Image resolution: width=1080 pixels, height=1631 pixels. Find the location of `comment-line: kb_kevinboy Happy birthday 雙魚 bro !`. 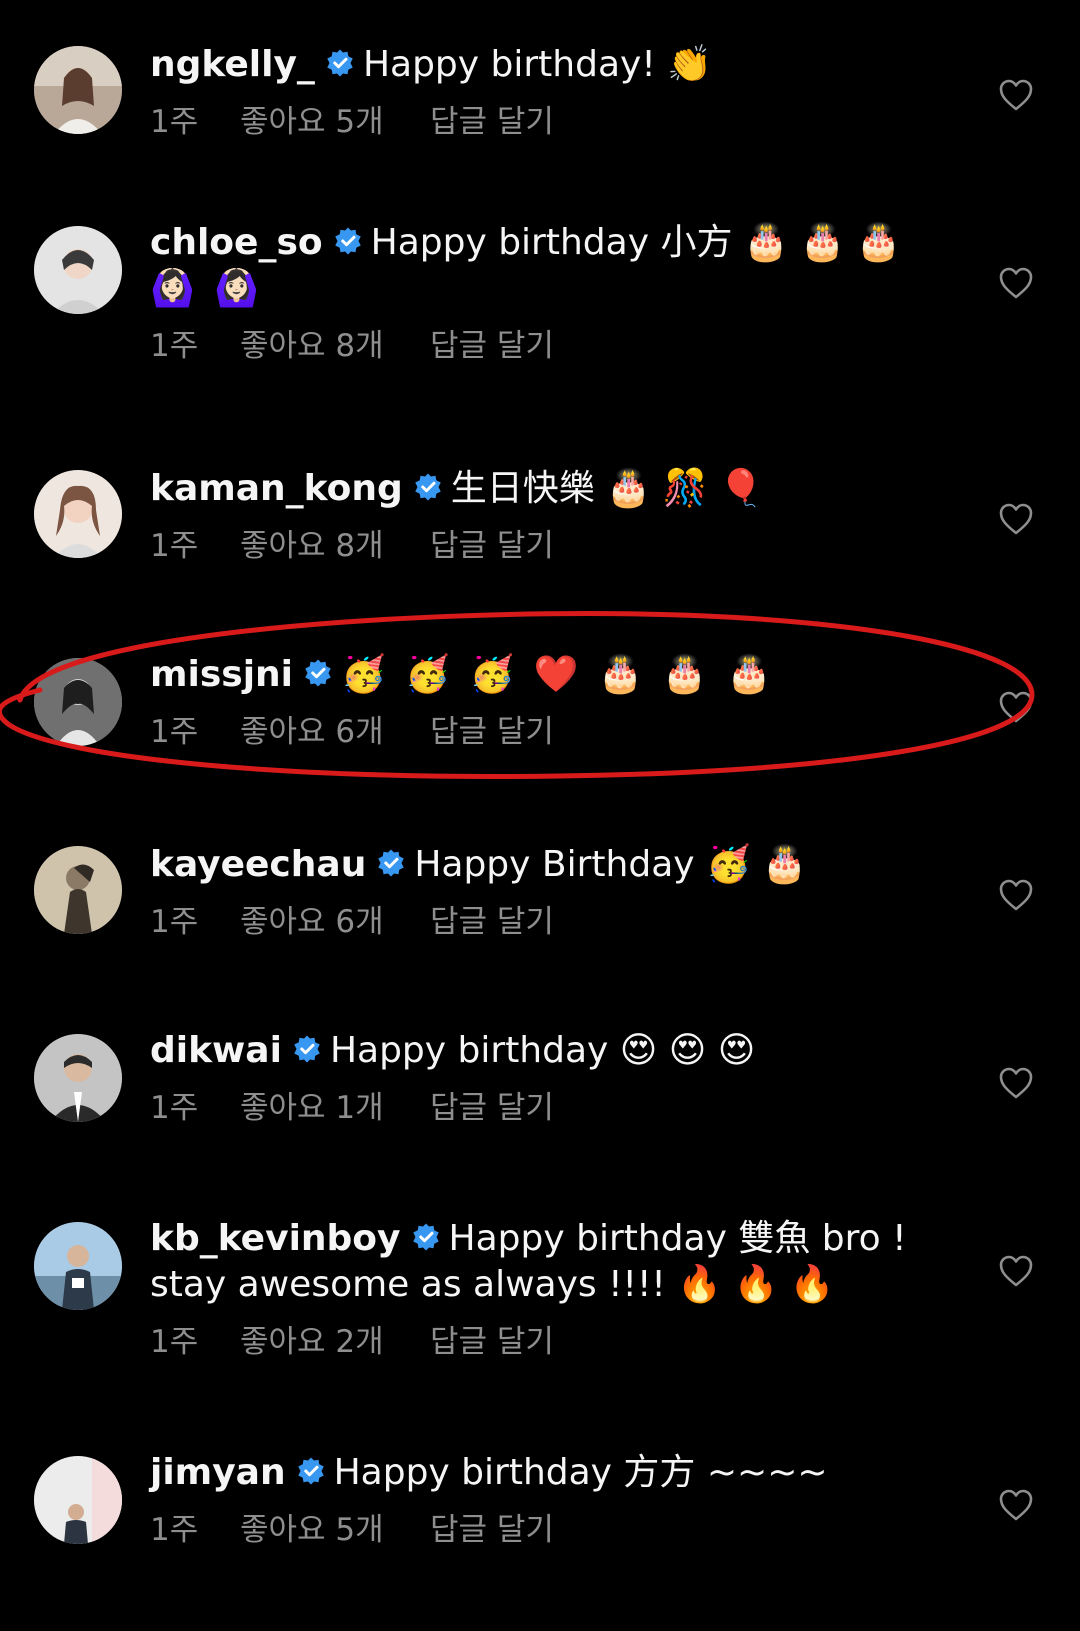

comment-line: kb_kevinboy Happy birthday 雙魚 bro ! is located at coordinates (535, 1239).